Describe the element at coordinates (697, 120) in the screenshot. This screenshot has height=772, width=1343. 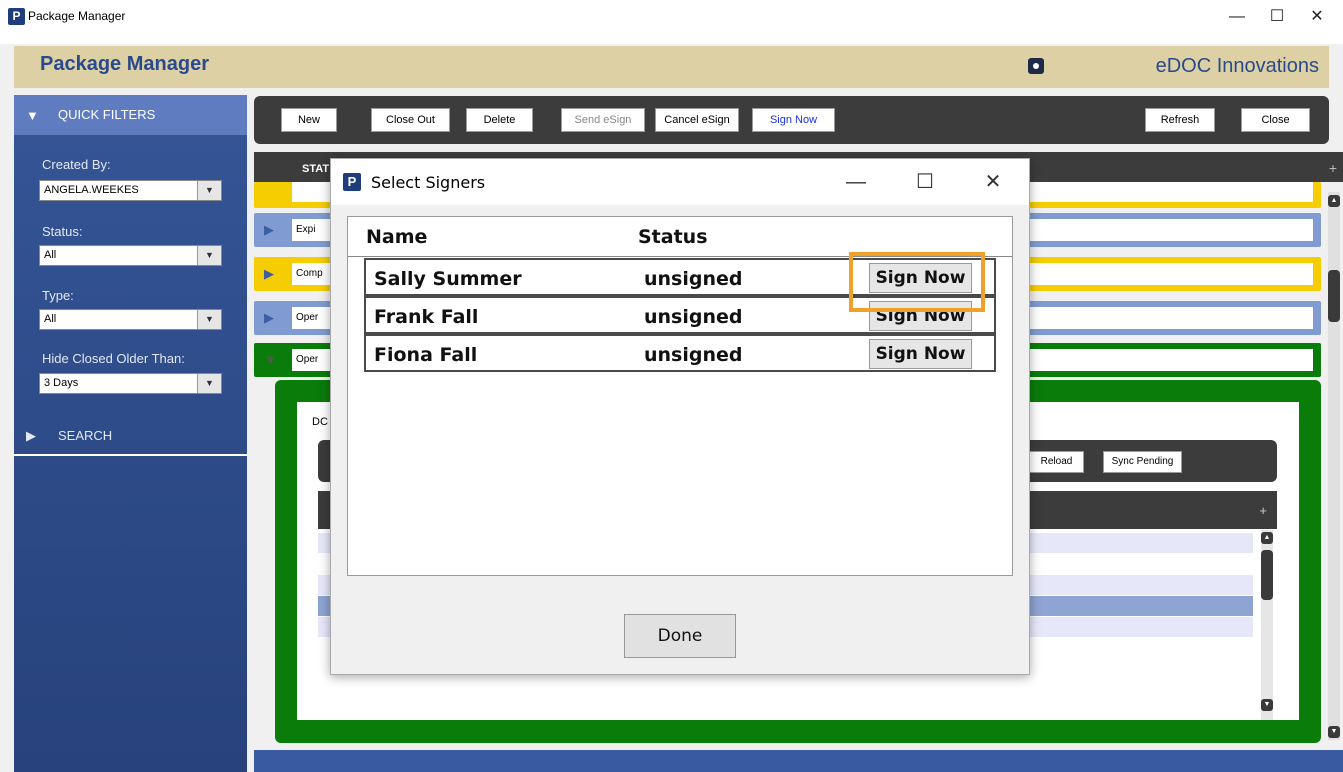
I see `cancel-esign-button: Cancel eSign` at that location.